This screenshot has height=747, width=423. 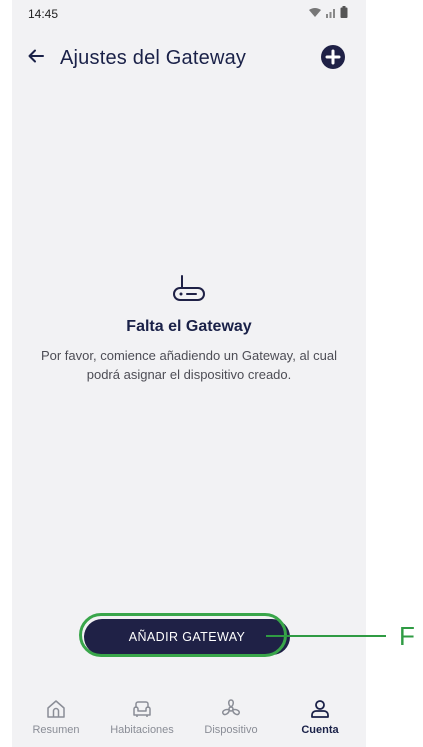 I want to click on nav-label-cuenta: Cuenta, so click(x=320, y=730).